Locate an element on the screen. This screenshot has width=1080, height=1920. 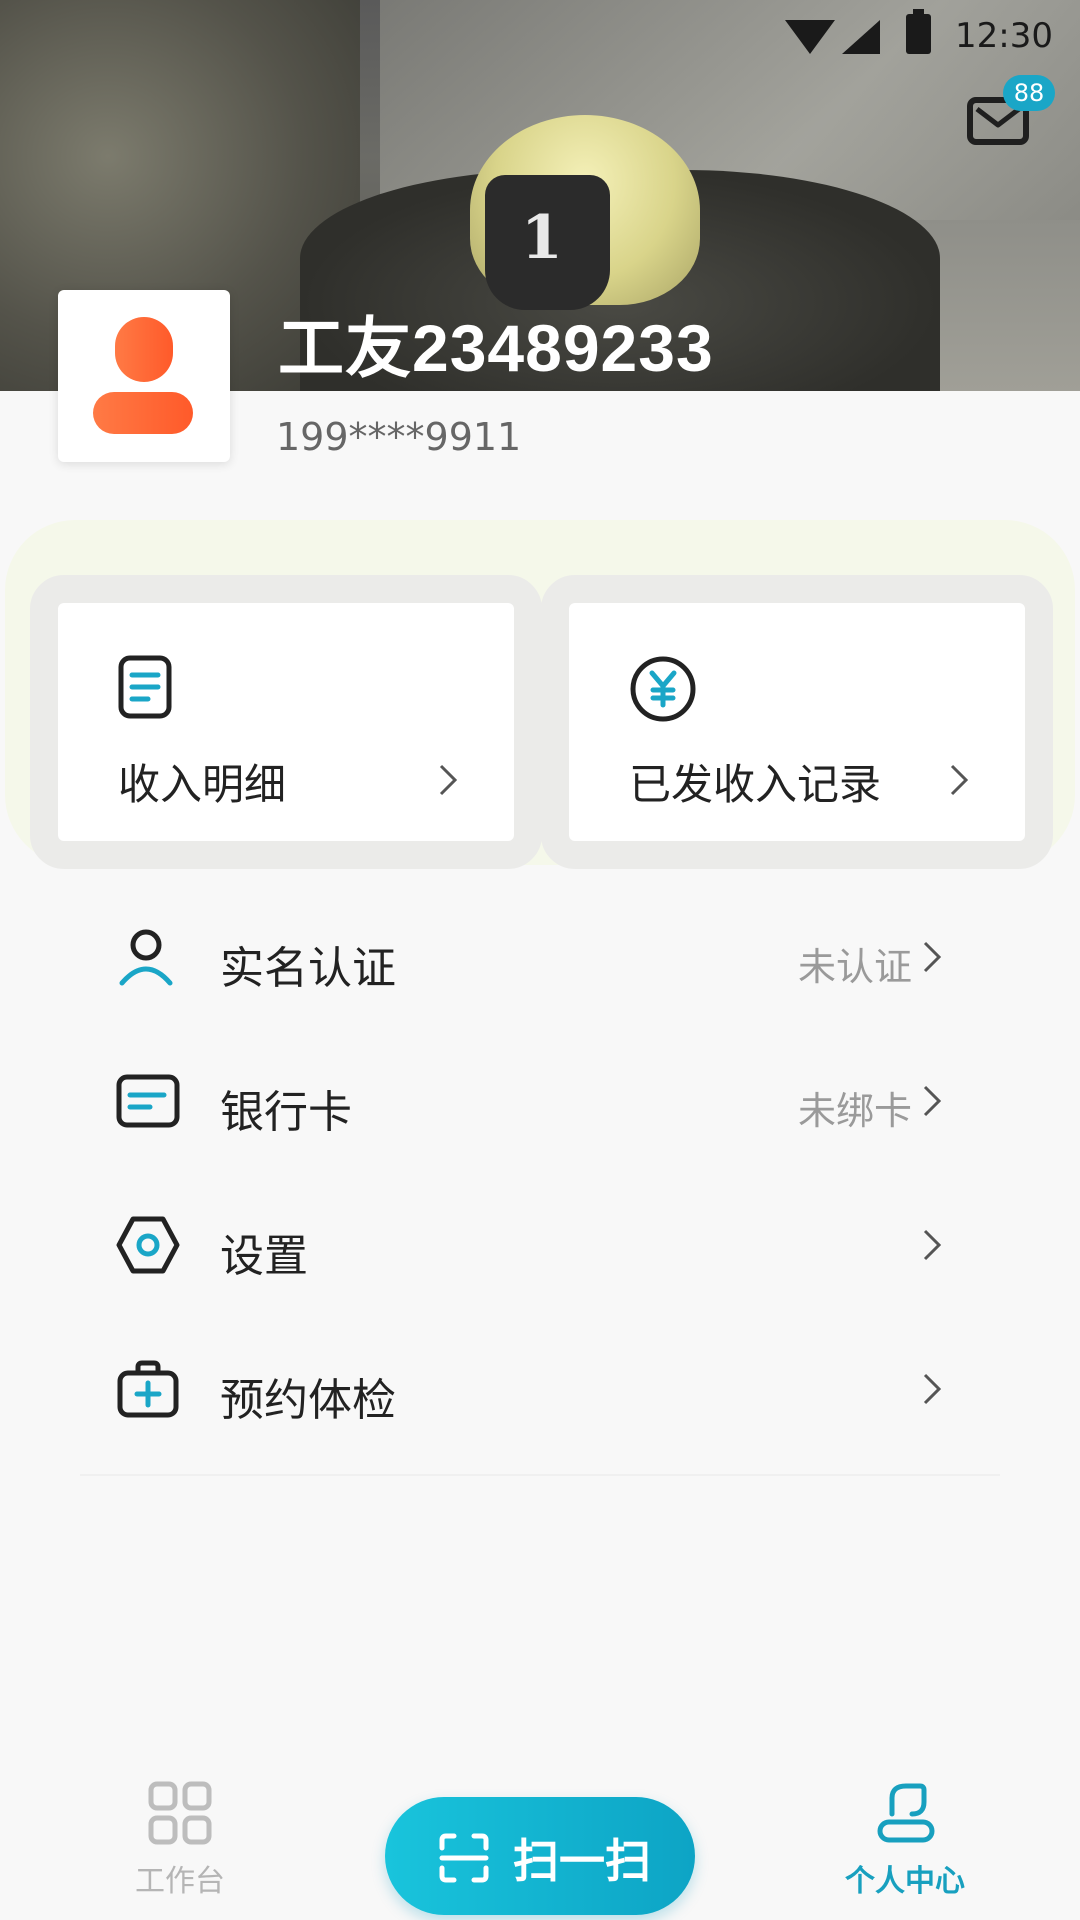
bank-card-icon is located at coordinates (148, 1101).